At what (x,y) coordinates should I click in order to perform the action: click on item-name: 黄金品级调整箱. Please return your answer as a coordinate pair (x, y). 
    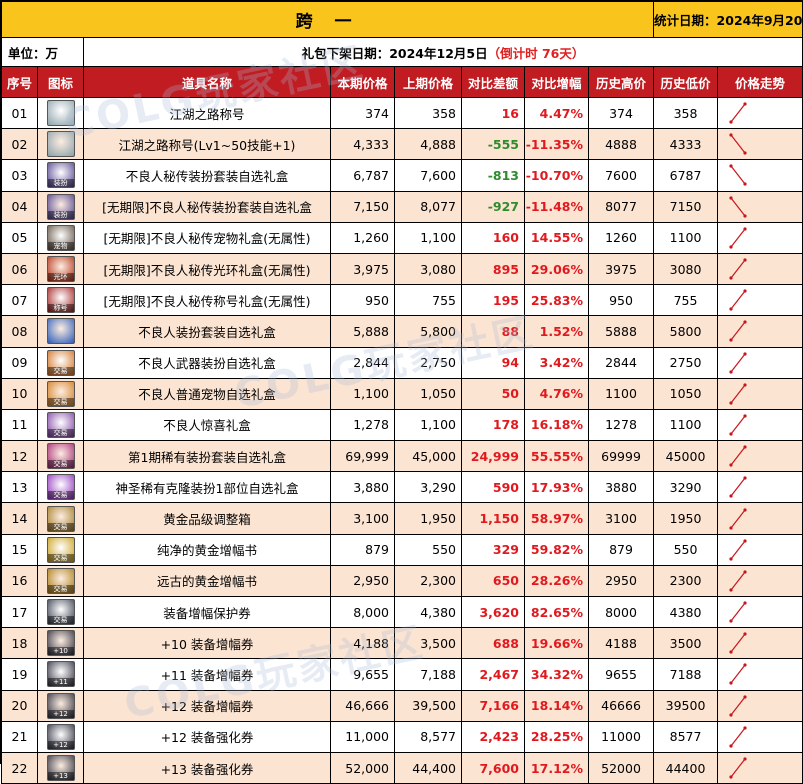
    Looking at the image, I should click on (207, 518).